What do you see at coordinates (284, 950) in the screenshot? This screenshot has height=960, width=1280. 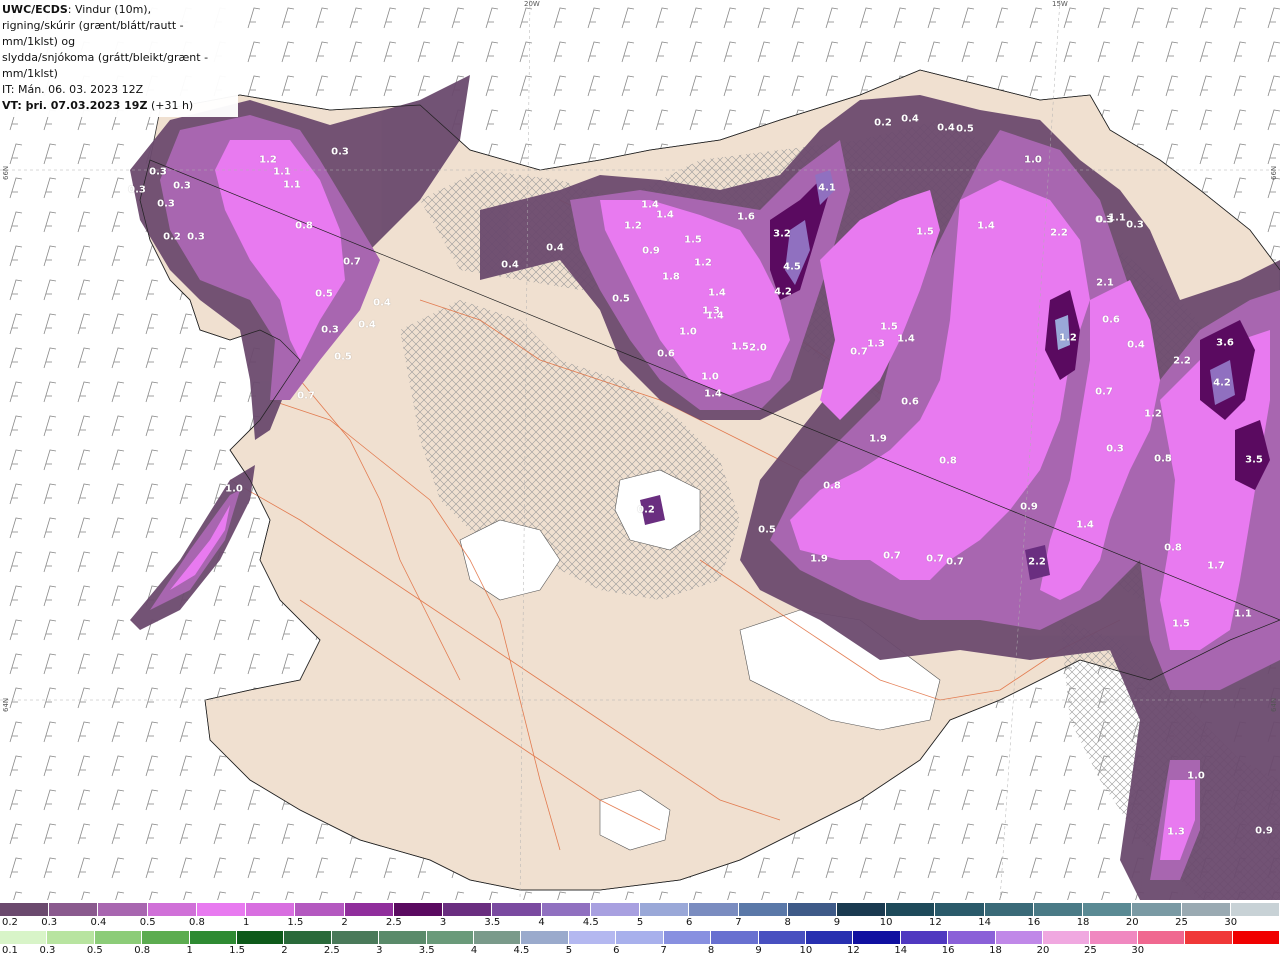 I see `rain-colorbar-tick-label: 2` at bounding box center [284, 950].